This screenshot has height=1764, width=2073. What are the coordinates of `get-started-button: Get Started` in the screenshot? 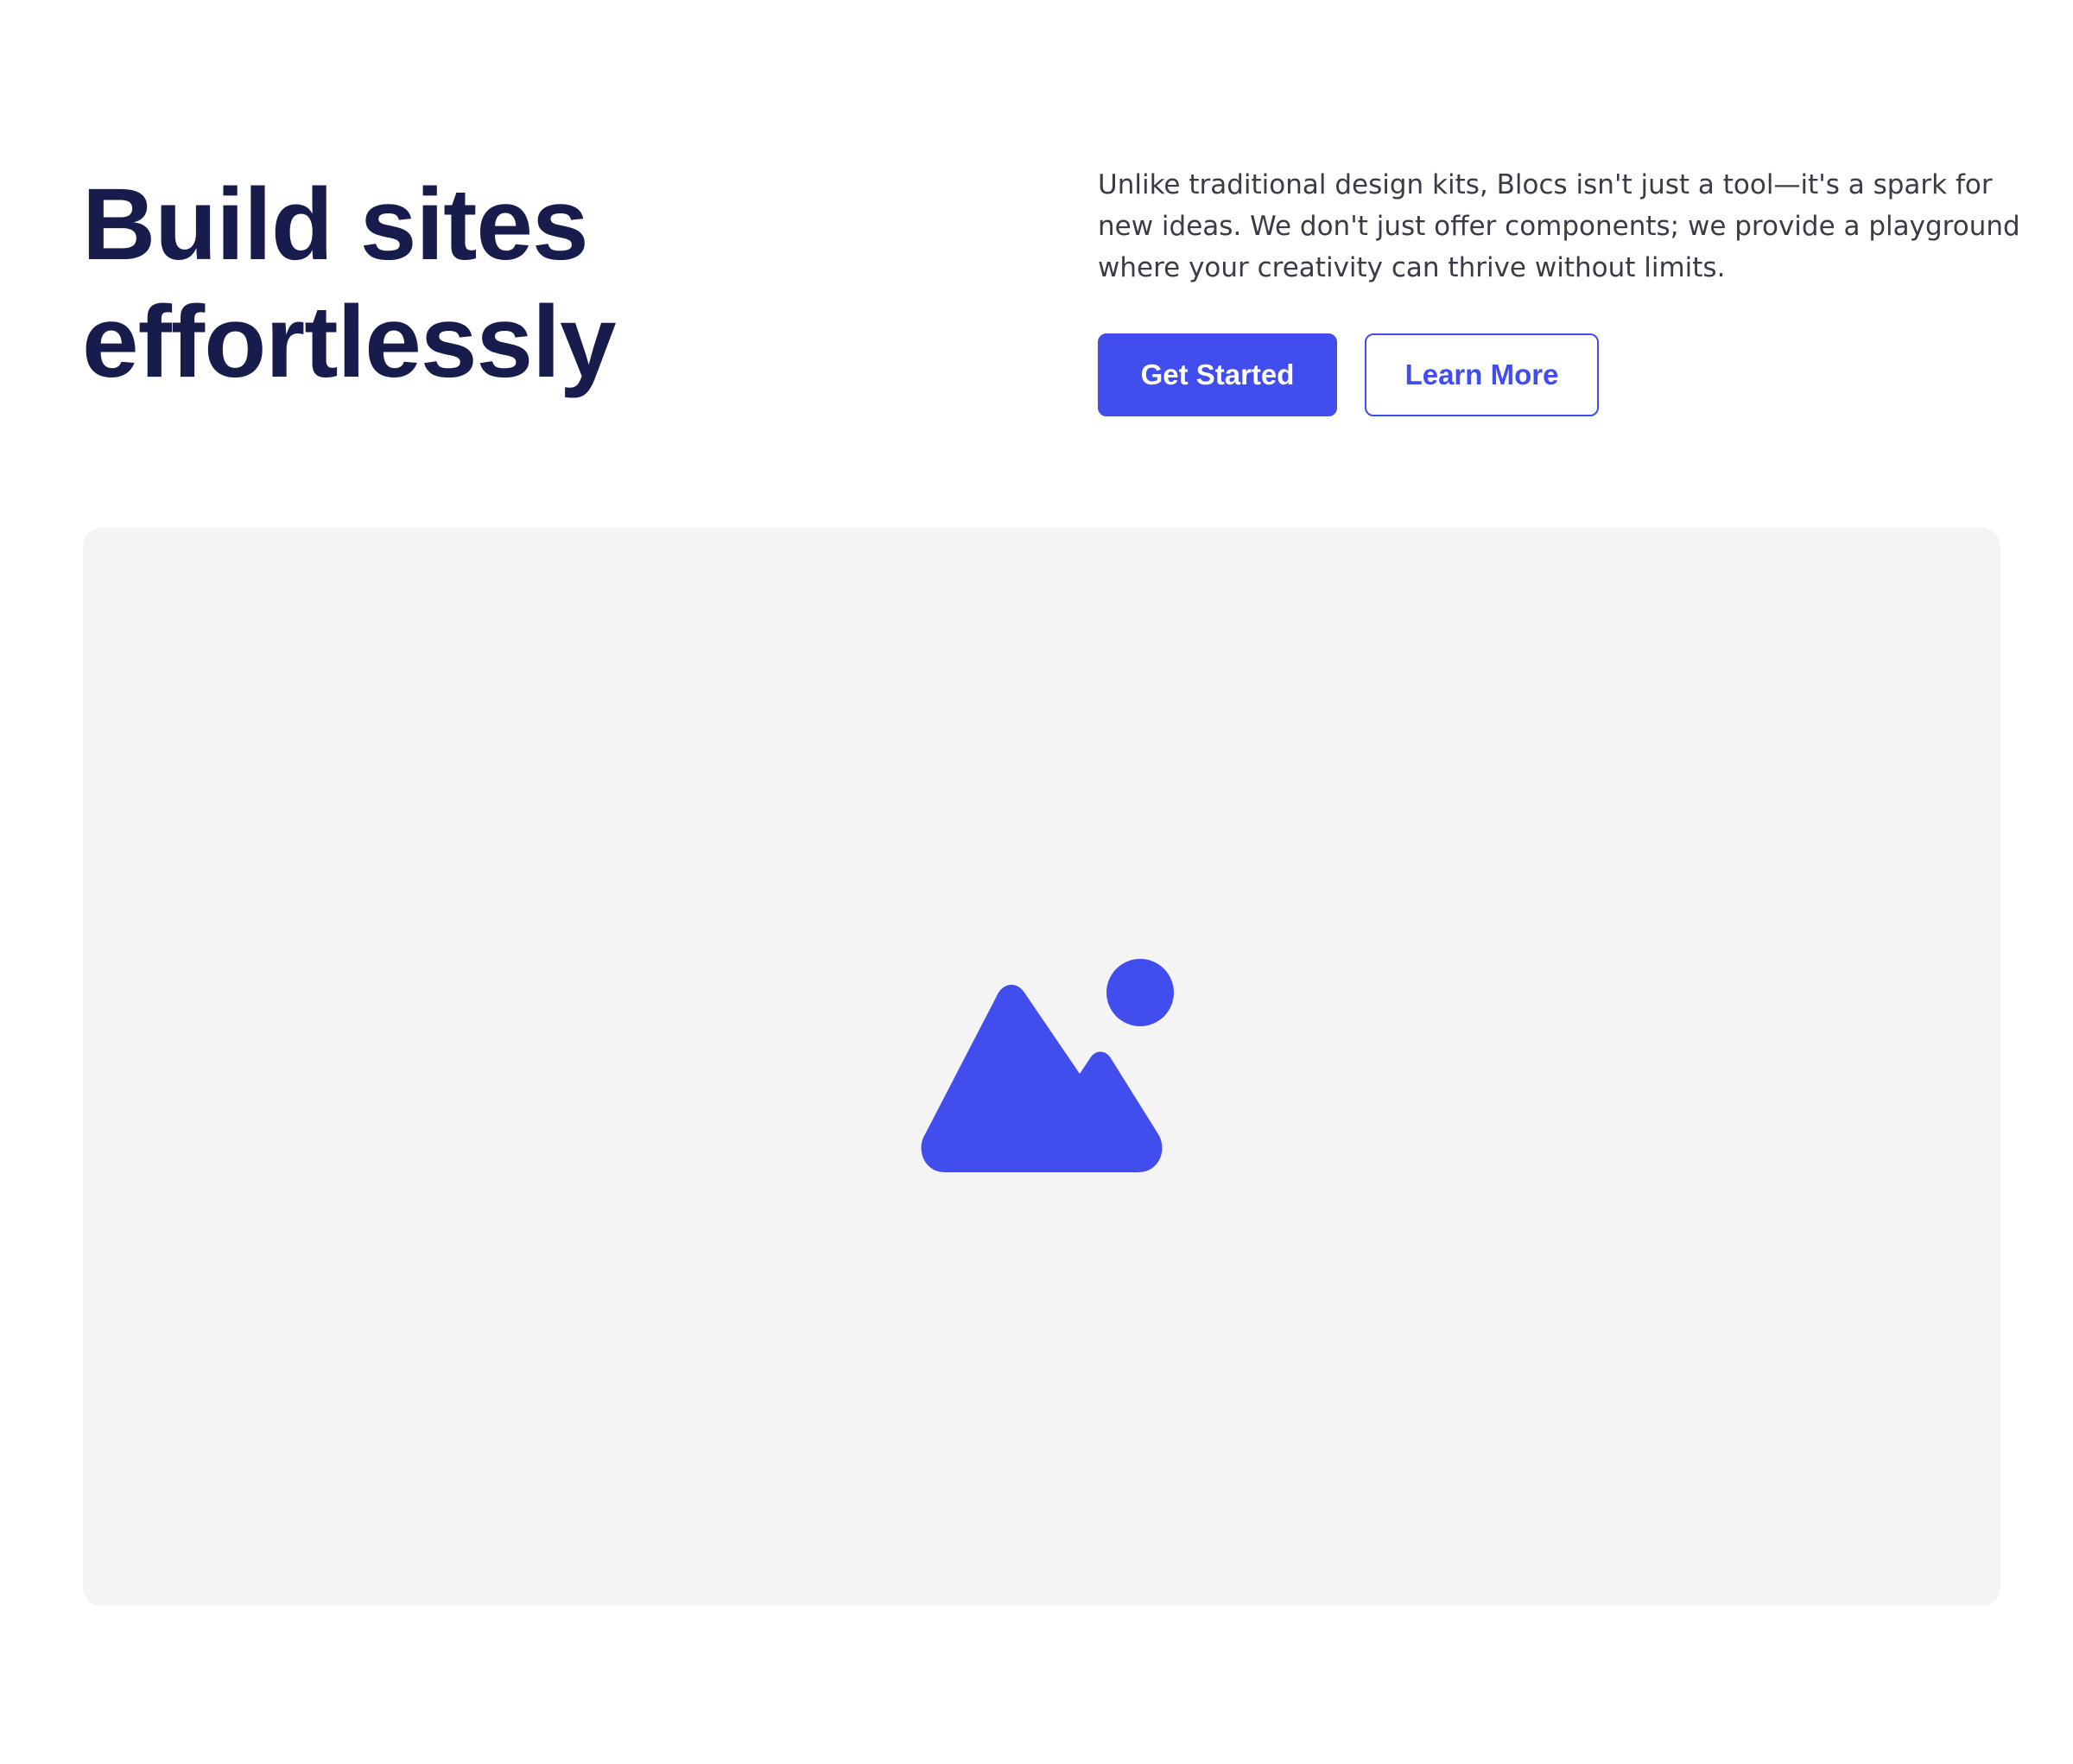 It's located at (1217, 374).